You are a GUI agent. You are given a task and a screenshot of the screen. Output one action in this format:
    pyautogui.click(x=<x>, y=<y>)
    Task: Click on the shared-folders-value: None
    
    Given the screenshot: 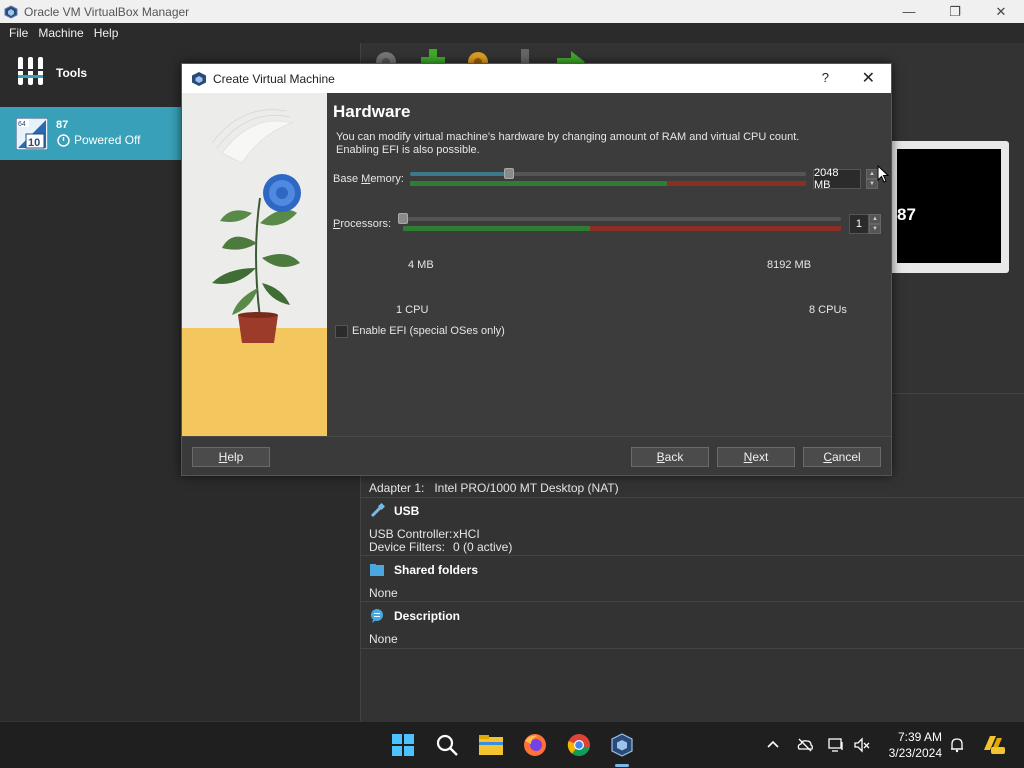 What is the action you would take?
    pyautogui.click(x=383, y=593)
    